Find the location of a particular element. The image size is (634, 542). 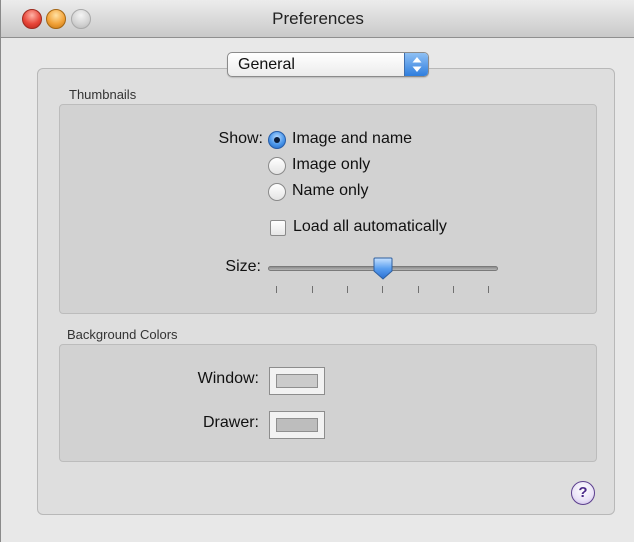

size-slider-knob is located at coordinates (383, 269).